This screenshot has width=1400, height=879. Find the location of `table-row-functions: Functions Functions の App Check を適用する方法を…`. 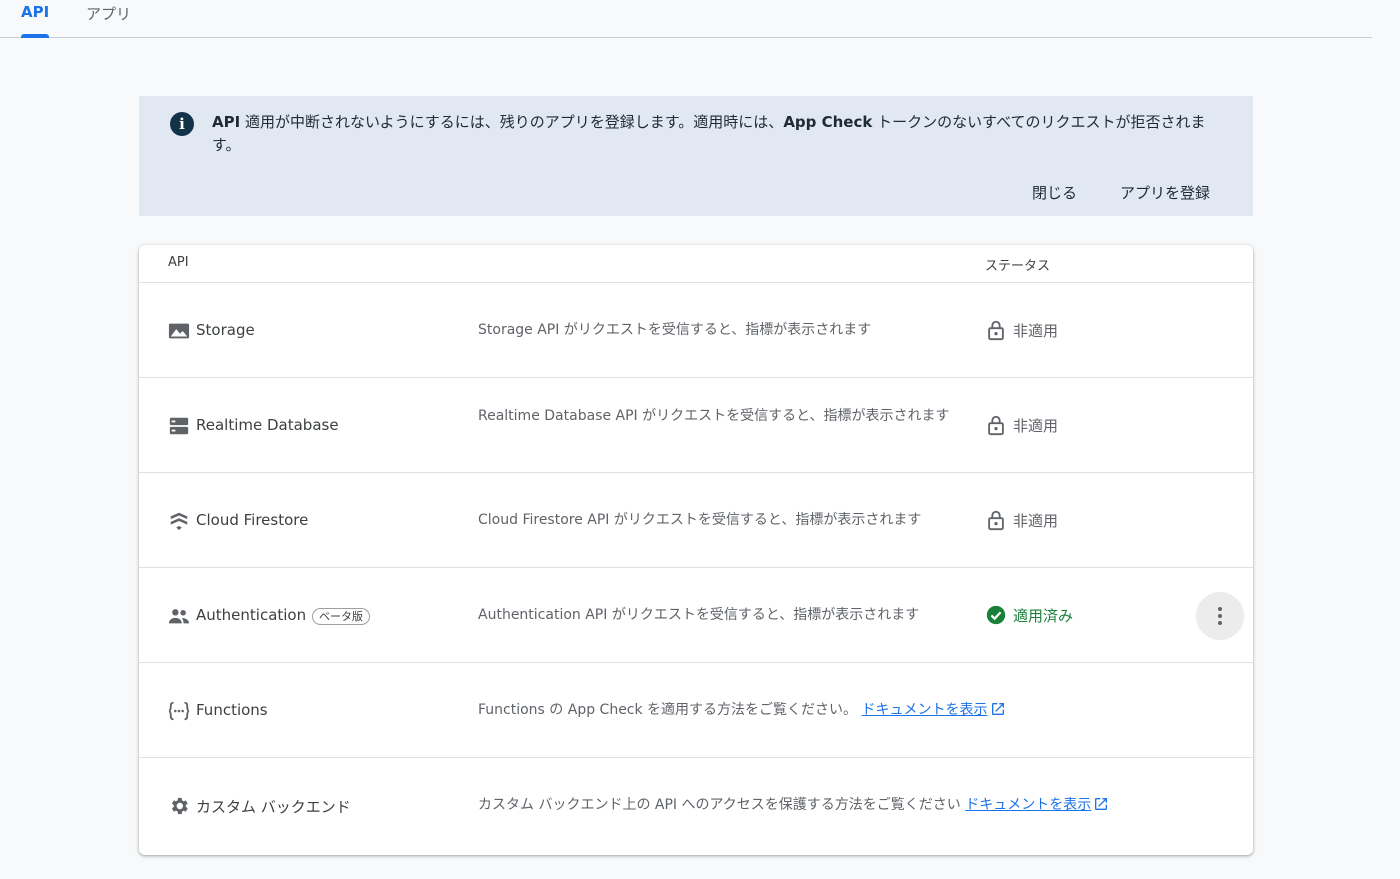

table-row-functions: Functions Functions の App Check を適用する方法を… is located at coordinates (696, 710).